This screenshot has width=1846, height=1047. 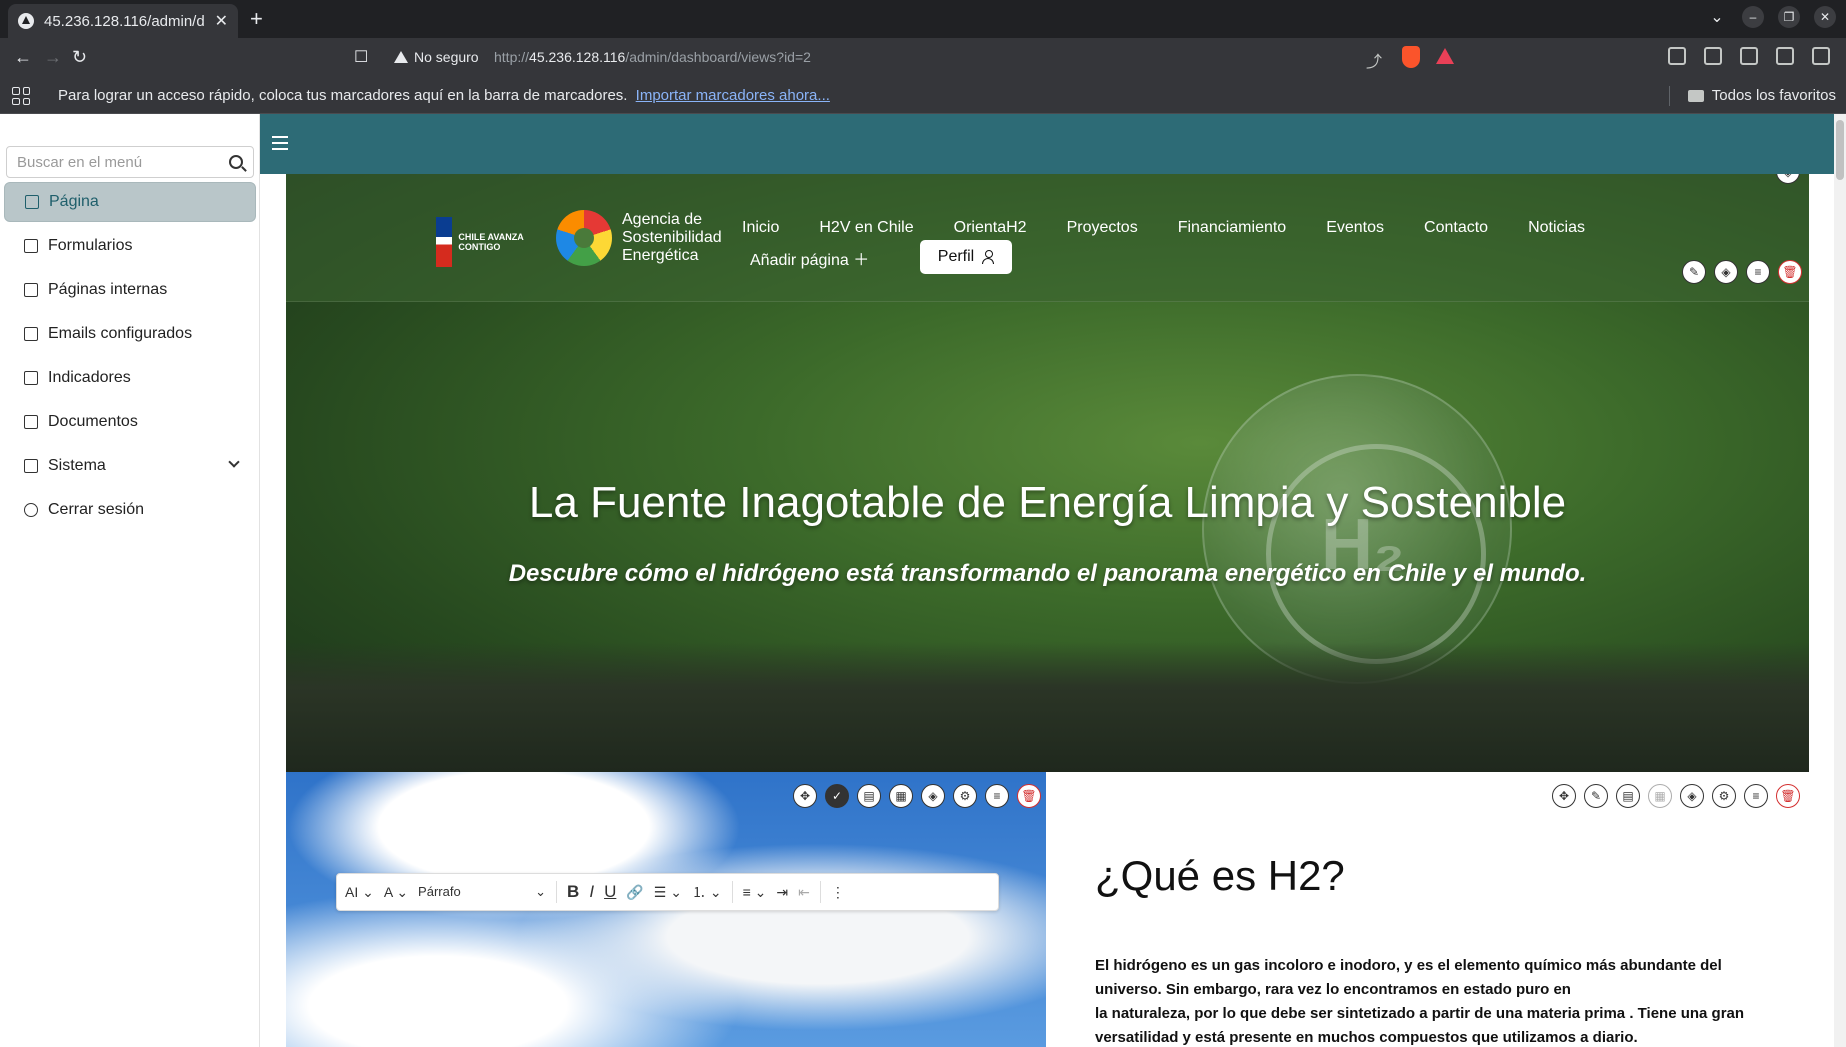 What do you see at coordinates (639, 238) in the screenshot?
I see `agency-logo: Agencia de Sostenibilidad Energética` at bounding box center [639, 238].